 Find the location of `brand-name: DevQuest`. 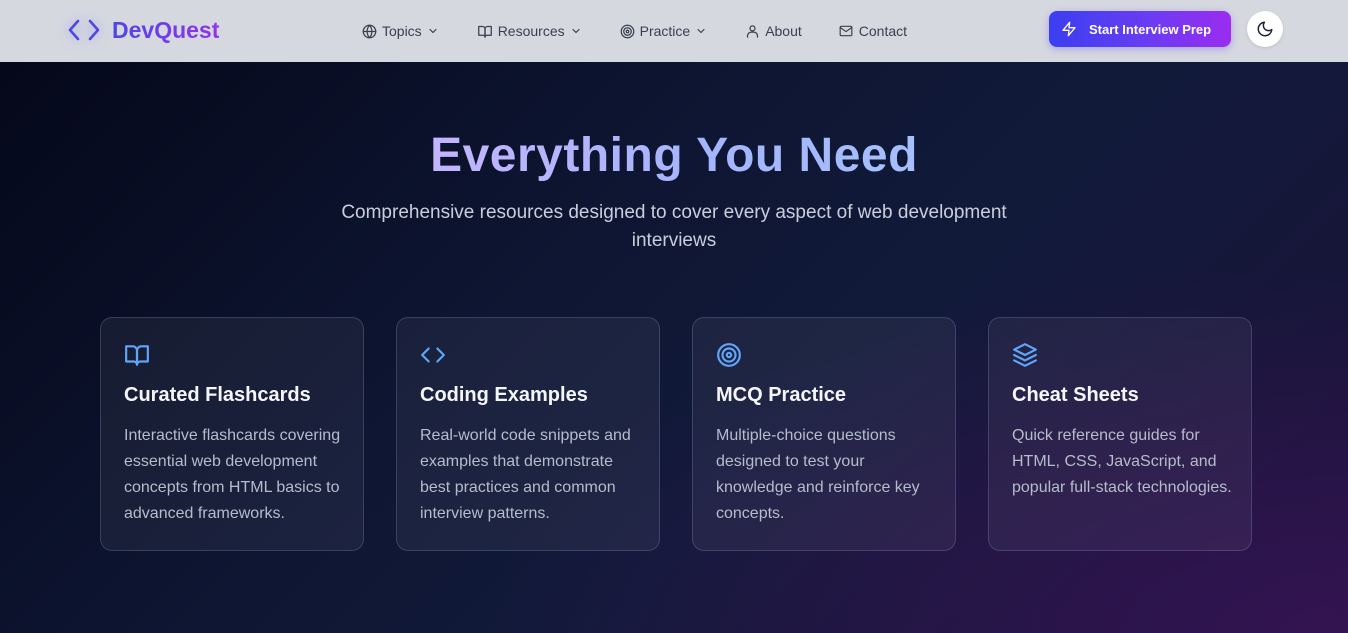

brand-name: DevQuest is located at coordinates (166, 29).